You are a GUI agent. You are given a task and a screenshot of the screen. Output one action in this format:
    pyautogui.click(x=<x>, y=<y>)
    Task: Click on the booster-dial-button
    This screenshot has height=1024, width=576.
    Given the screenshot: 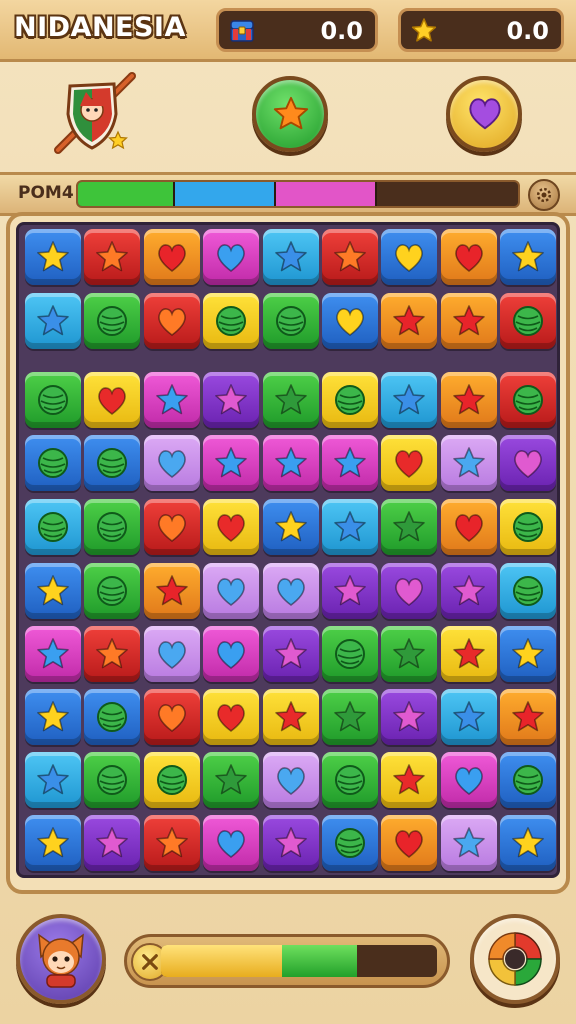 What is the action you would take?
    pyautogui.click(x=515, y=959)
    